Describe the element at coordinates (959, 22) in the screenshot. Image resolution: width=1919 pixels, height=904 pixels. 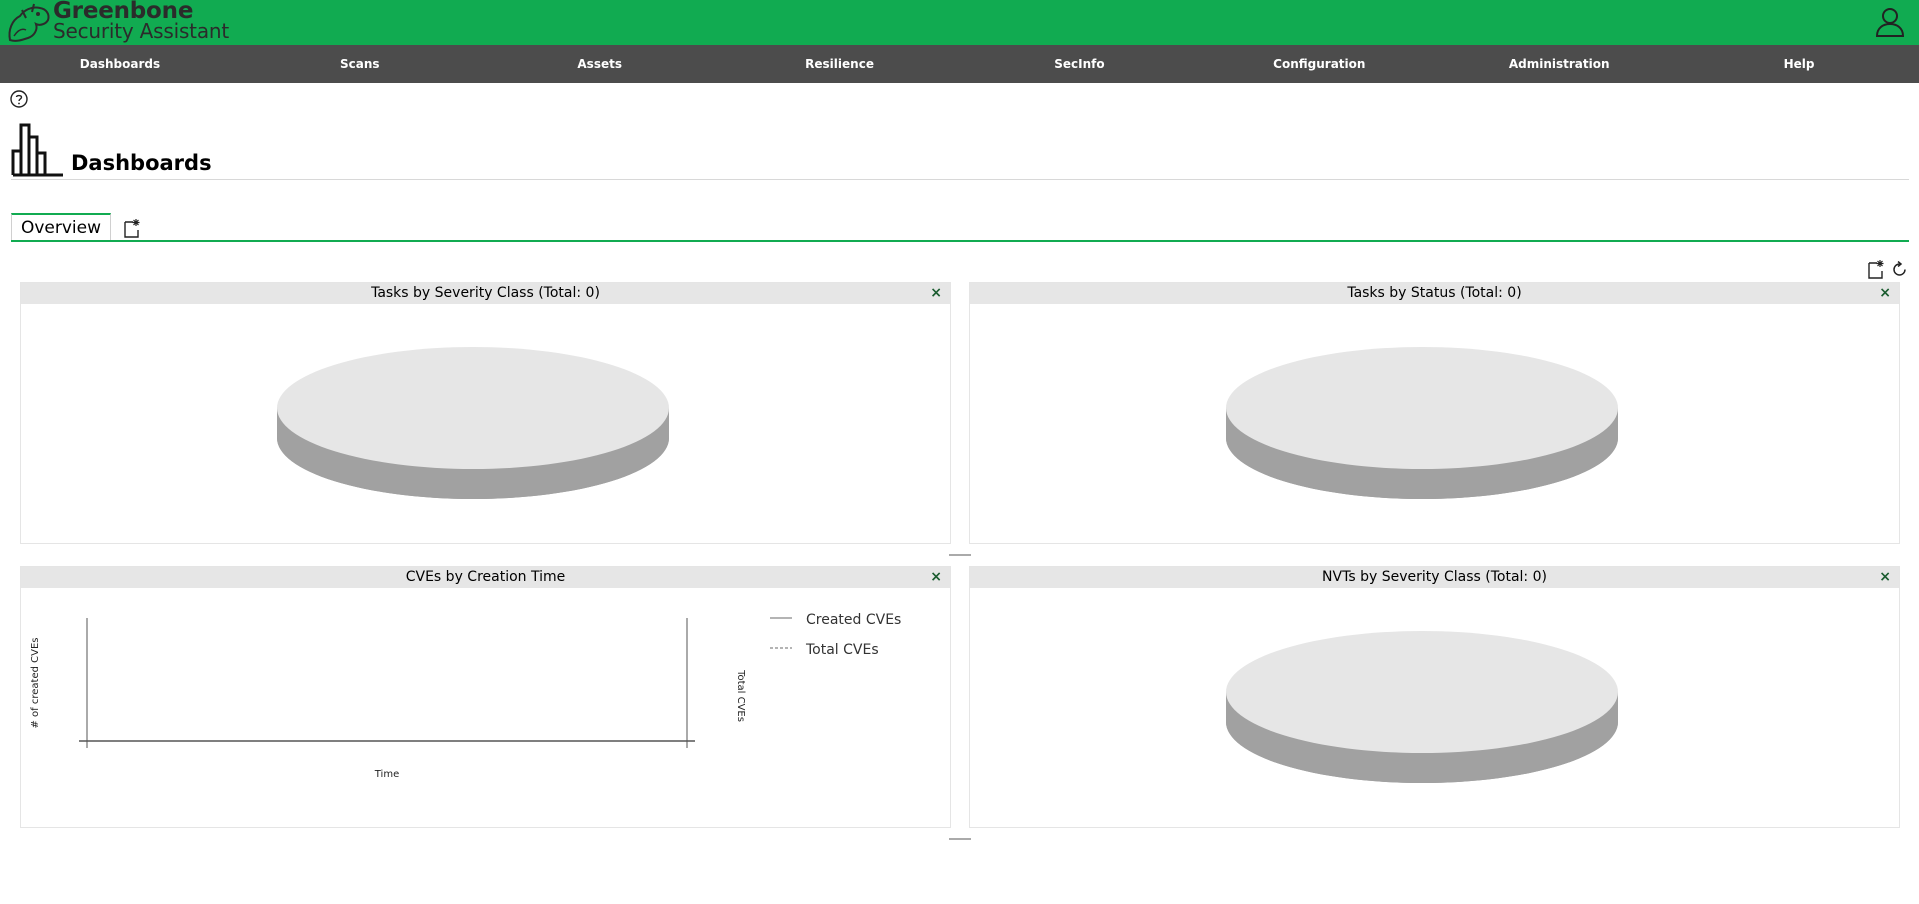
I see `top-header: Greenbone Security Assistant` at that location.